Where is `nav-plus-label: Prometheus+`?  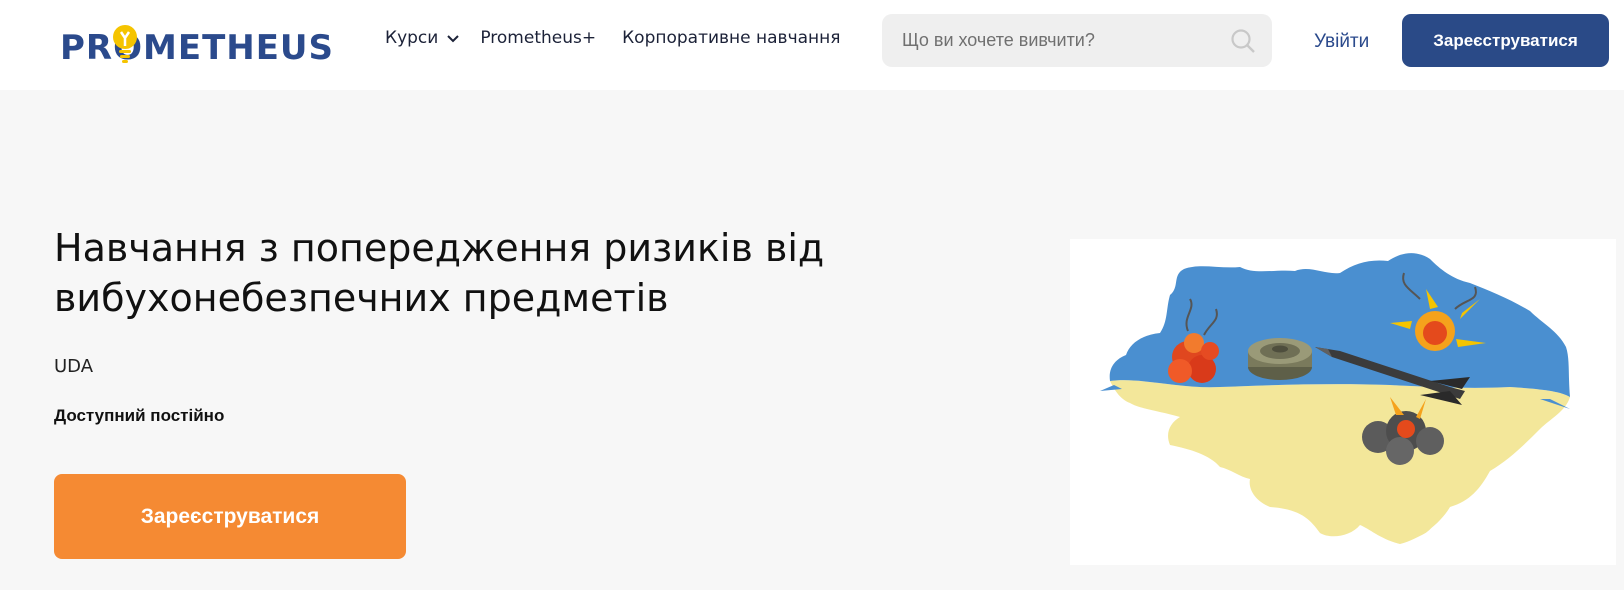 nav-plus-label: Prometheus+ is located at coordinates (538, 38).